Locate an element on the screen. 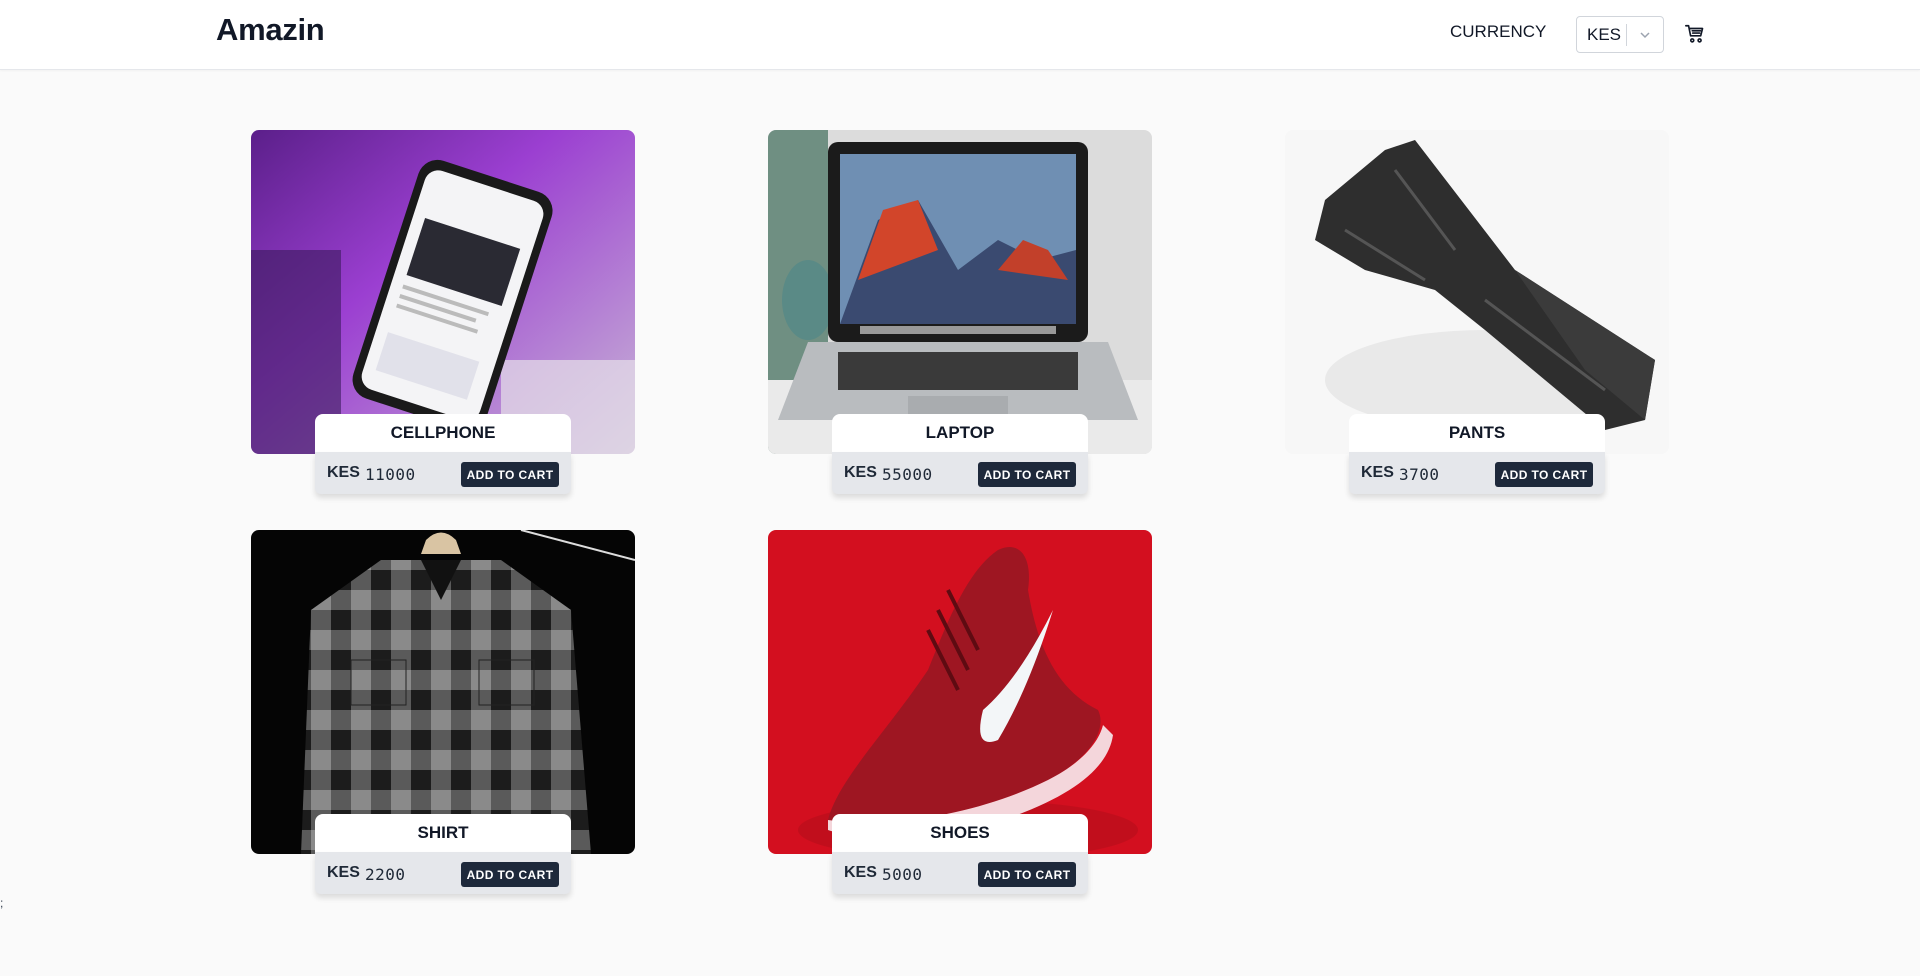 This screenshot has height=976, width=1920. cart-icon is located at coordinates (1695, 34).